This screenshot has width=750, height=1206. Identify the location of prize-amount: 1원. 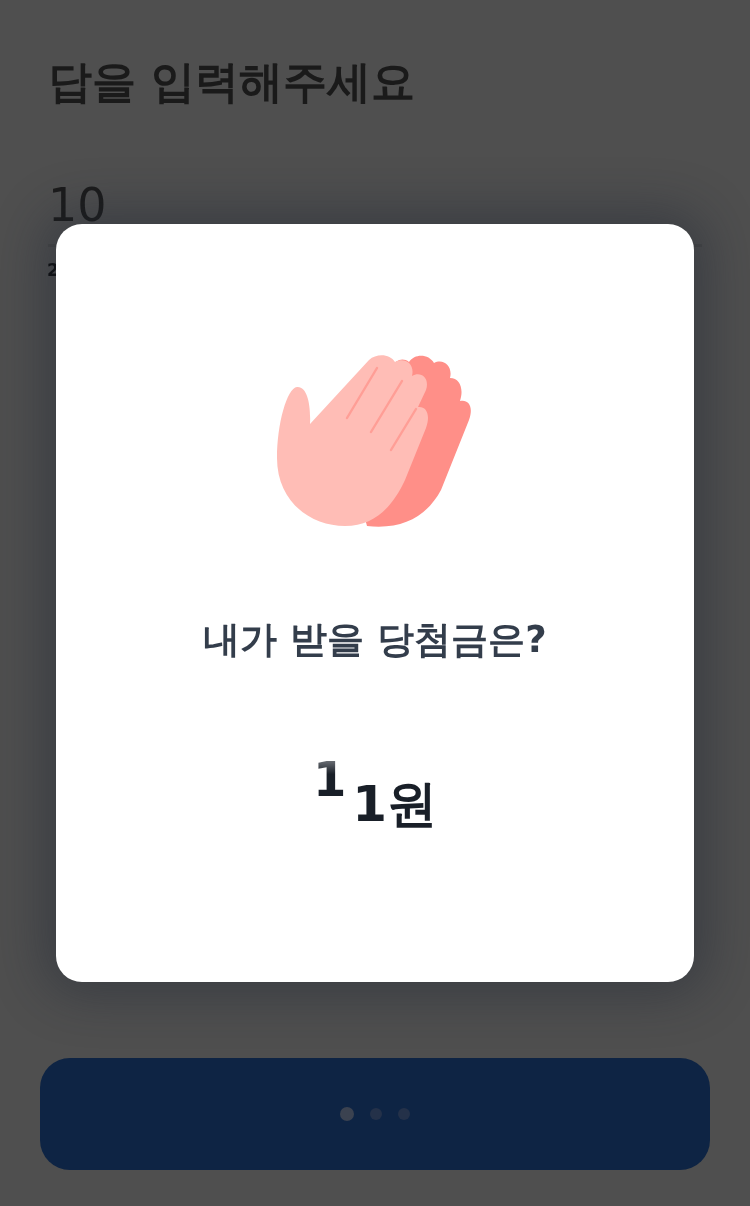
(395, 804).